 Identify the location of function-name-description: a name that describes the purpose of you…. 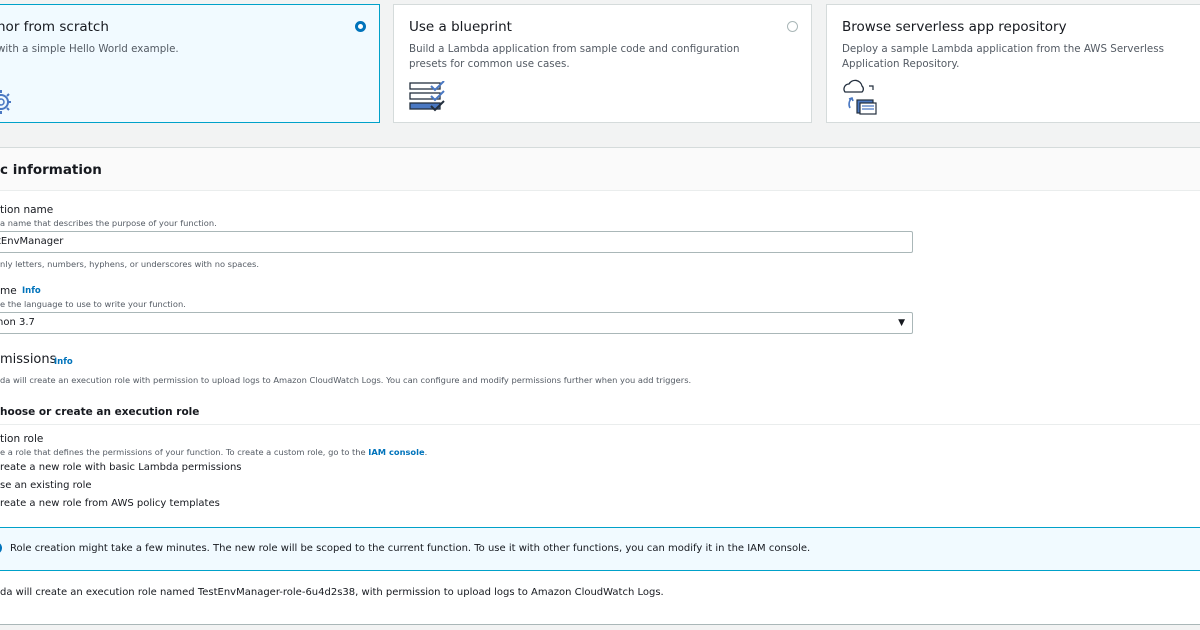
(108, 223).